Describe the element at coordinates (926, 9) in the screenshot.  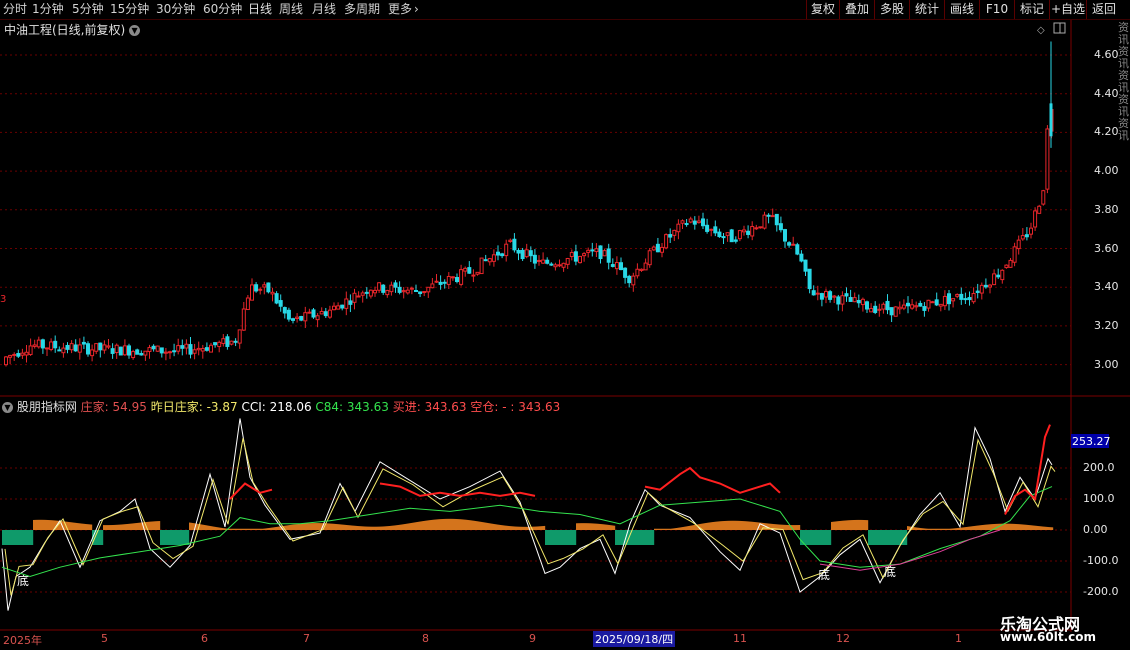
I see `statistics-button: 统计` at that location.